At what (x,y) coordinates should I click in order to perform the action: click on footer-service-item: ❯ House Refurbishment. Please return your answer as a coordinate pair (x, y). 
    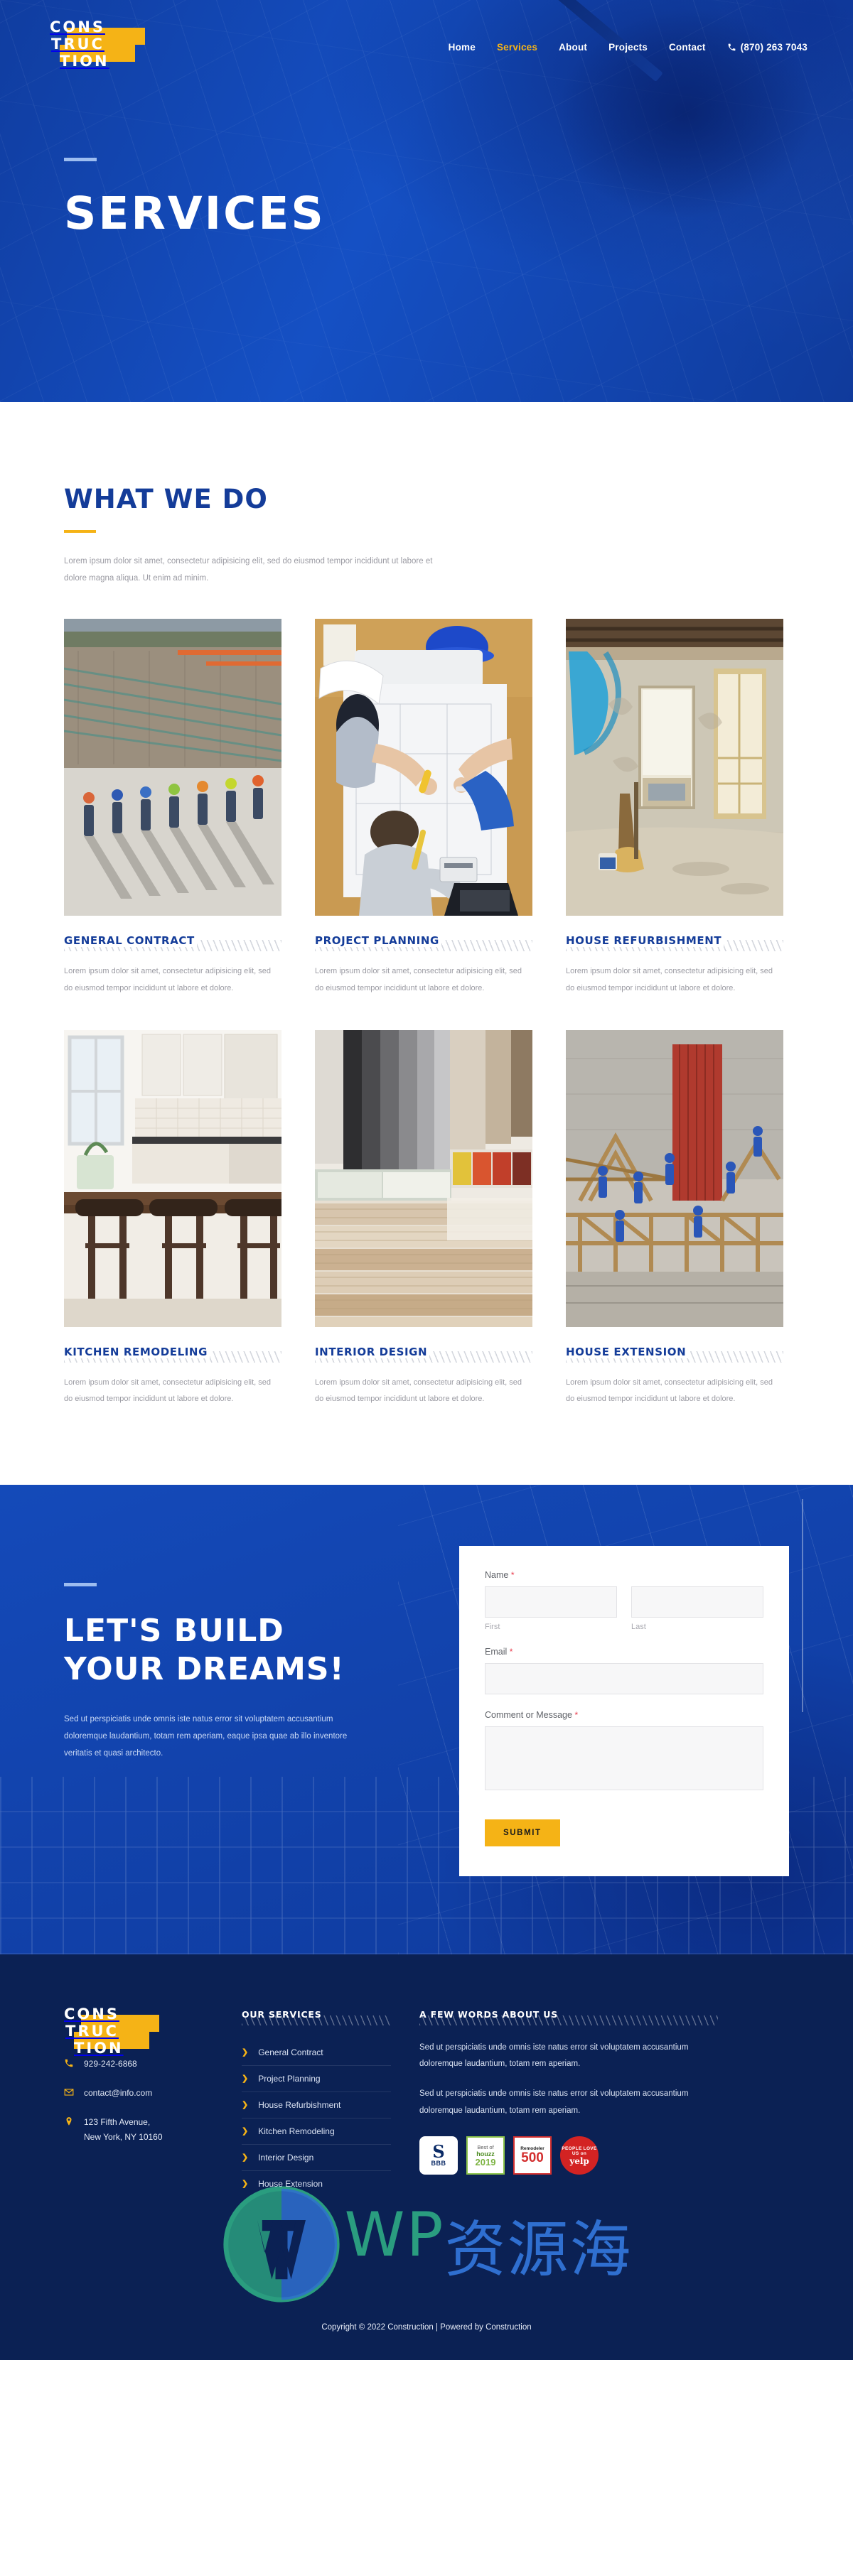
    Looking at the image, I should click on (316, 2105).